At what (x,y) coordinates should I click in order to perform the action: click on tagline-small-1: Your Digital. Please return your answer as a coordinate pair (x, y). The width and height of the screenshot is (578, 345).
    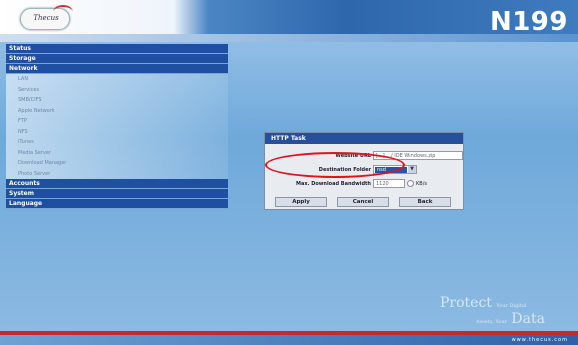
    Looking at the image, I should click on (511, 306).